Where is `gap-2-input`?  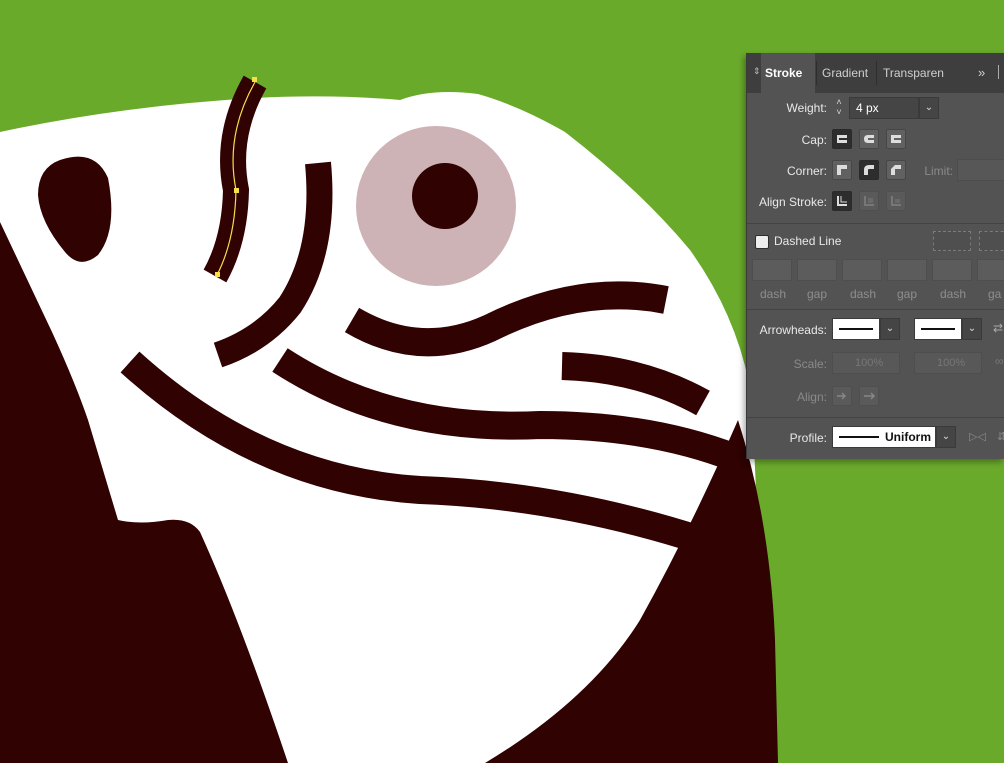
gap-2-input is located at coordinates (907, 270).